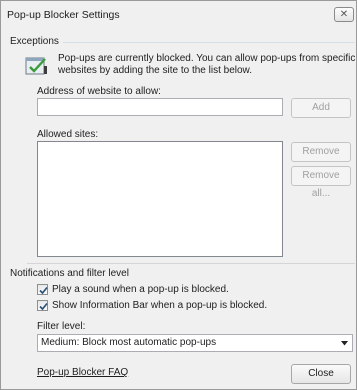  I want to click on play-sound-checkbox, so click(42, 289).